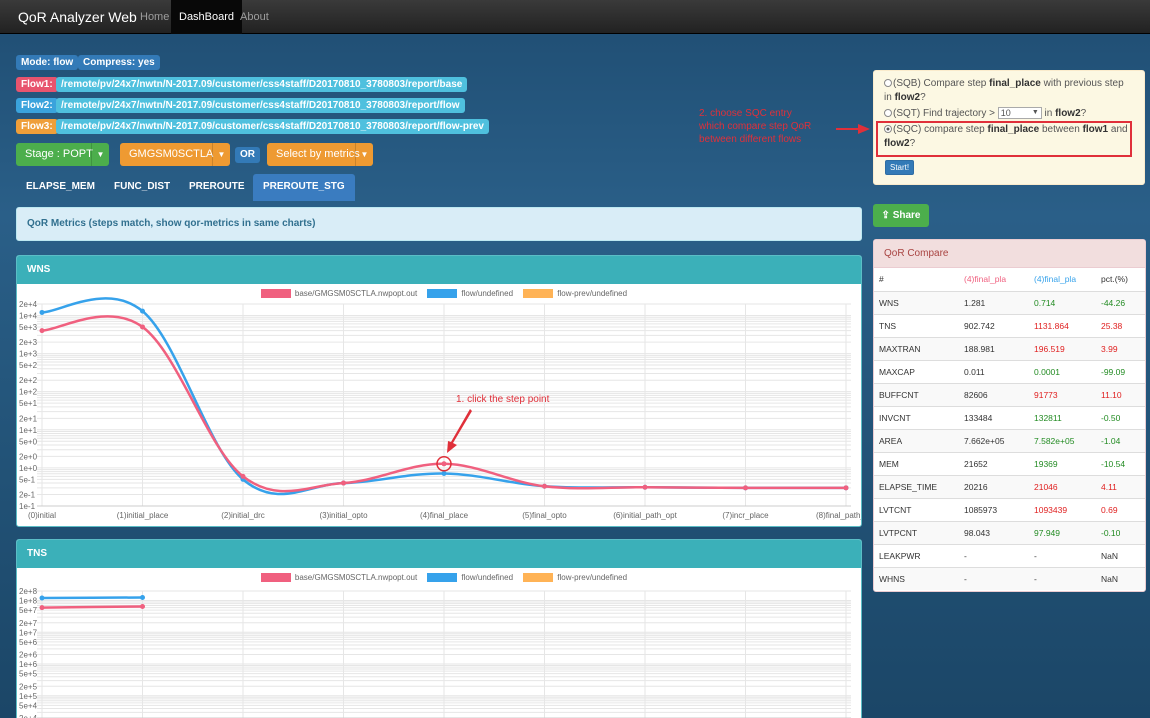 The image size is (1150, 718). I want to click on y-tick-label: 5e+2, so click(28, 365).